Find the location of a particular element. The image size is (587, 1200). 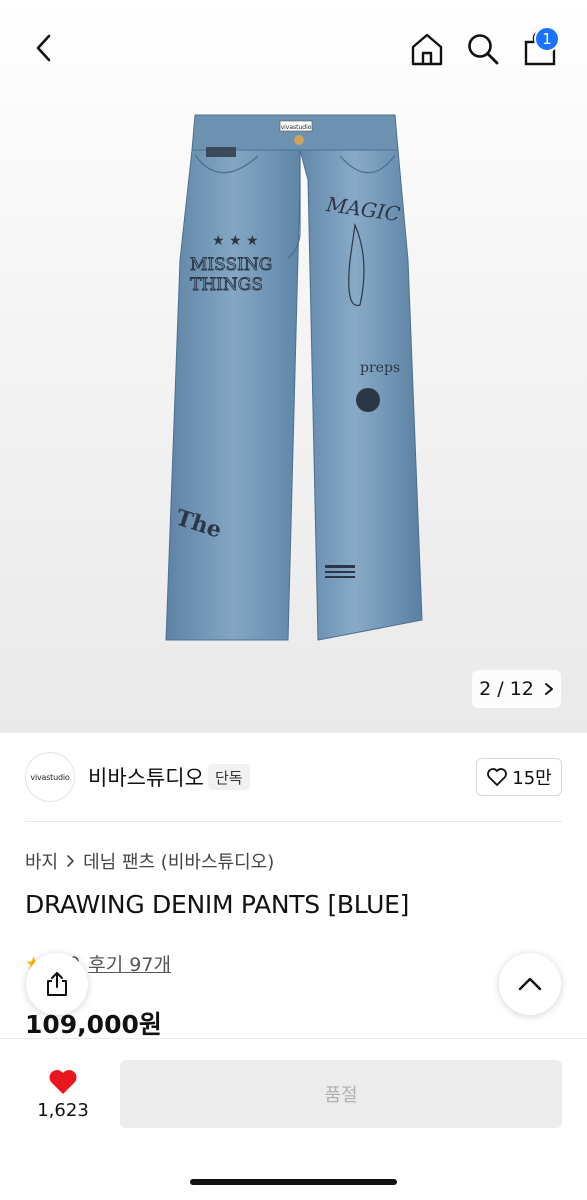

scroll-to-top-button is located at coordinates (530, 984).